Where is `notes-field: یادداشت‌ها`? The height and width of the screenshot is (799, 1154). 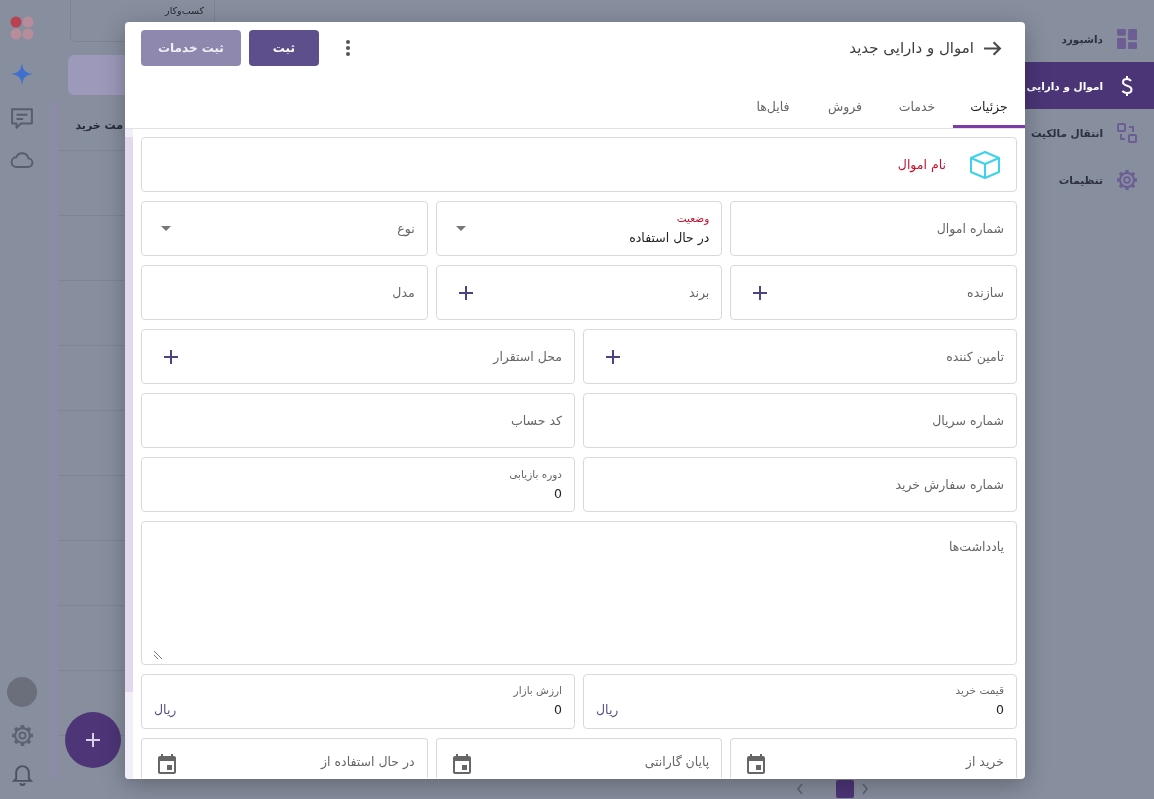
notes-field: یادداشت‌ها is located at coordinates (579, 593).